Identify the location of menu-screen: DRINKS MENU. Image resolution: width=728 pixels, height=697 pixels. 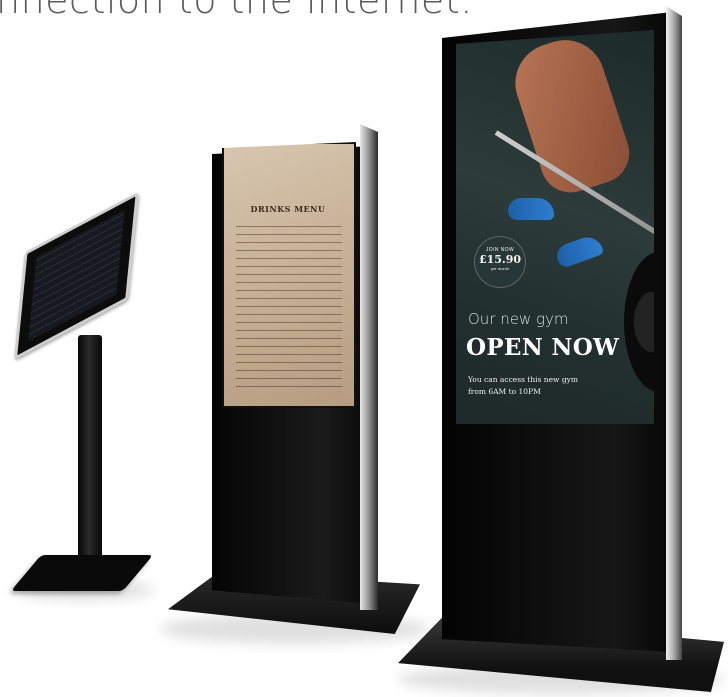
(289, 275).